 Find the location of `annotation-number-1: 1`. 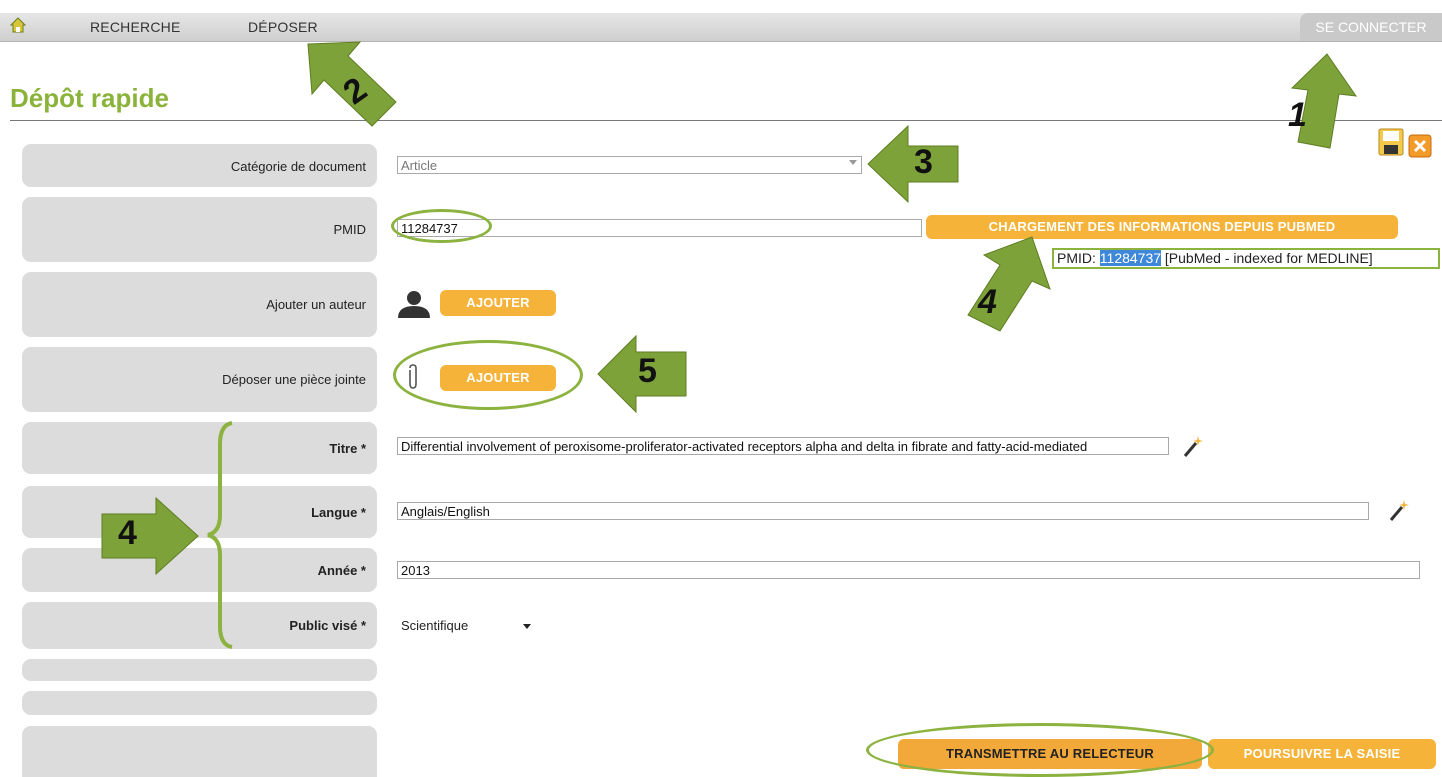

annotation-number-1: 1 is located at coordinates (1297, 115).